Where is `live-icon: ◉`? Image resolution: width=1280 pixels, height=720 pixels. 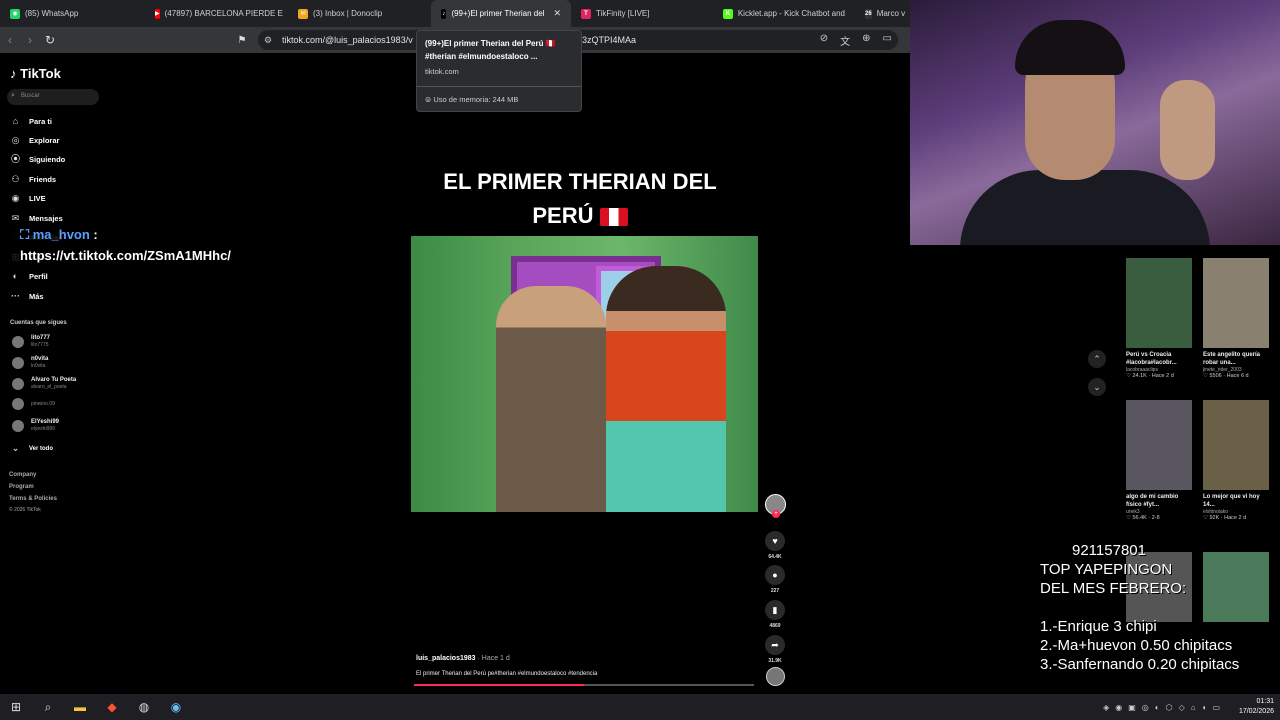
live-icon: ◉ is located at coordinates (15, 198).